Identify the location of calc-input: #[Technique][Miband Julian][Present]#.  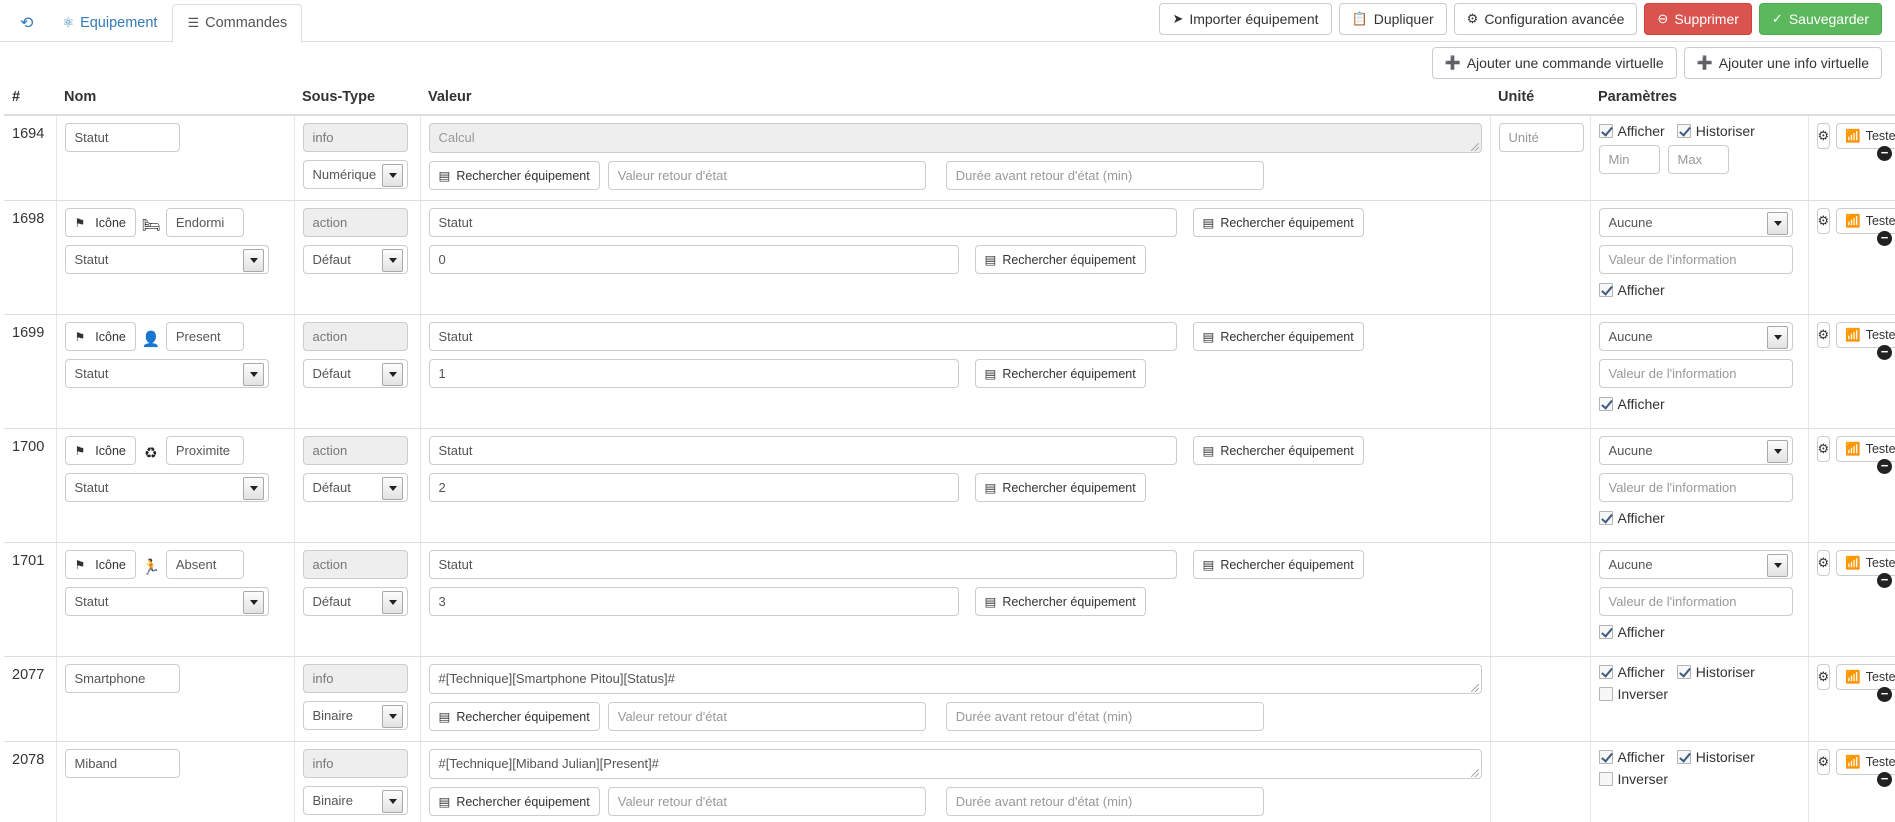
(955, 764).